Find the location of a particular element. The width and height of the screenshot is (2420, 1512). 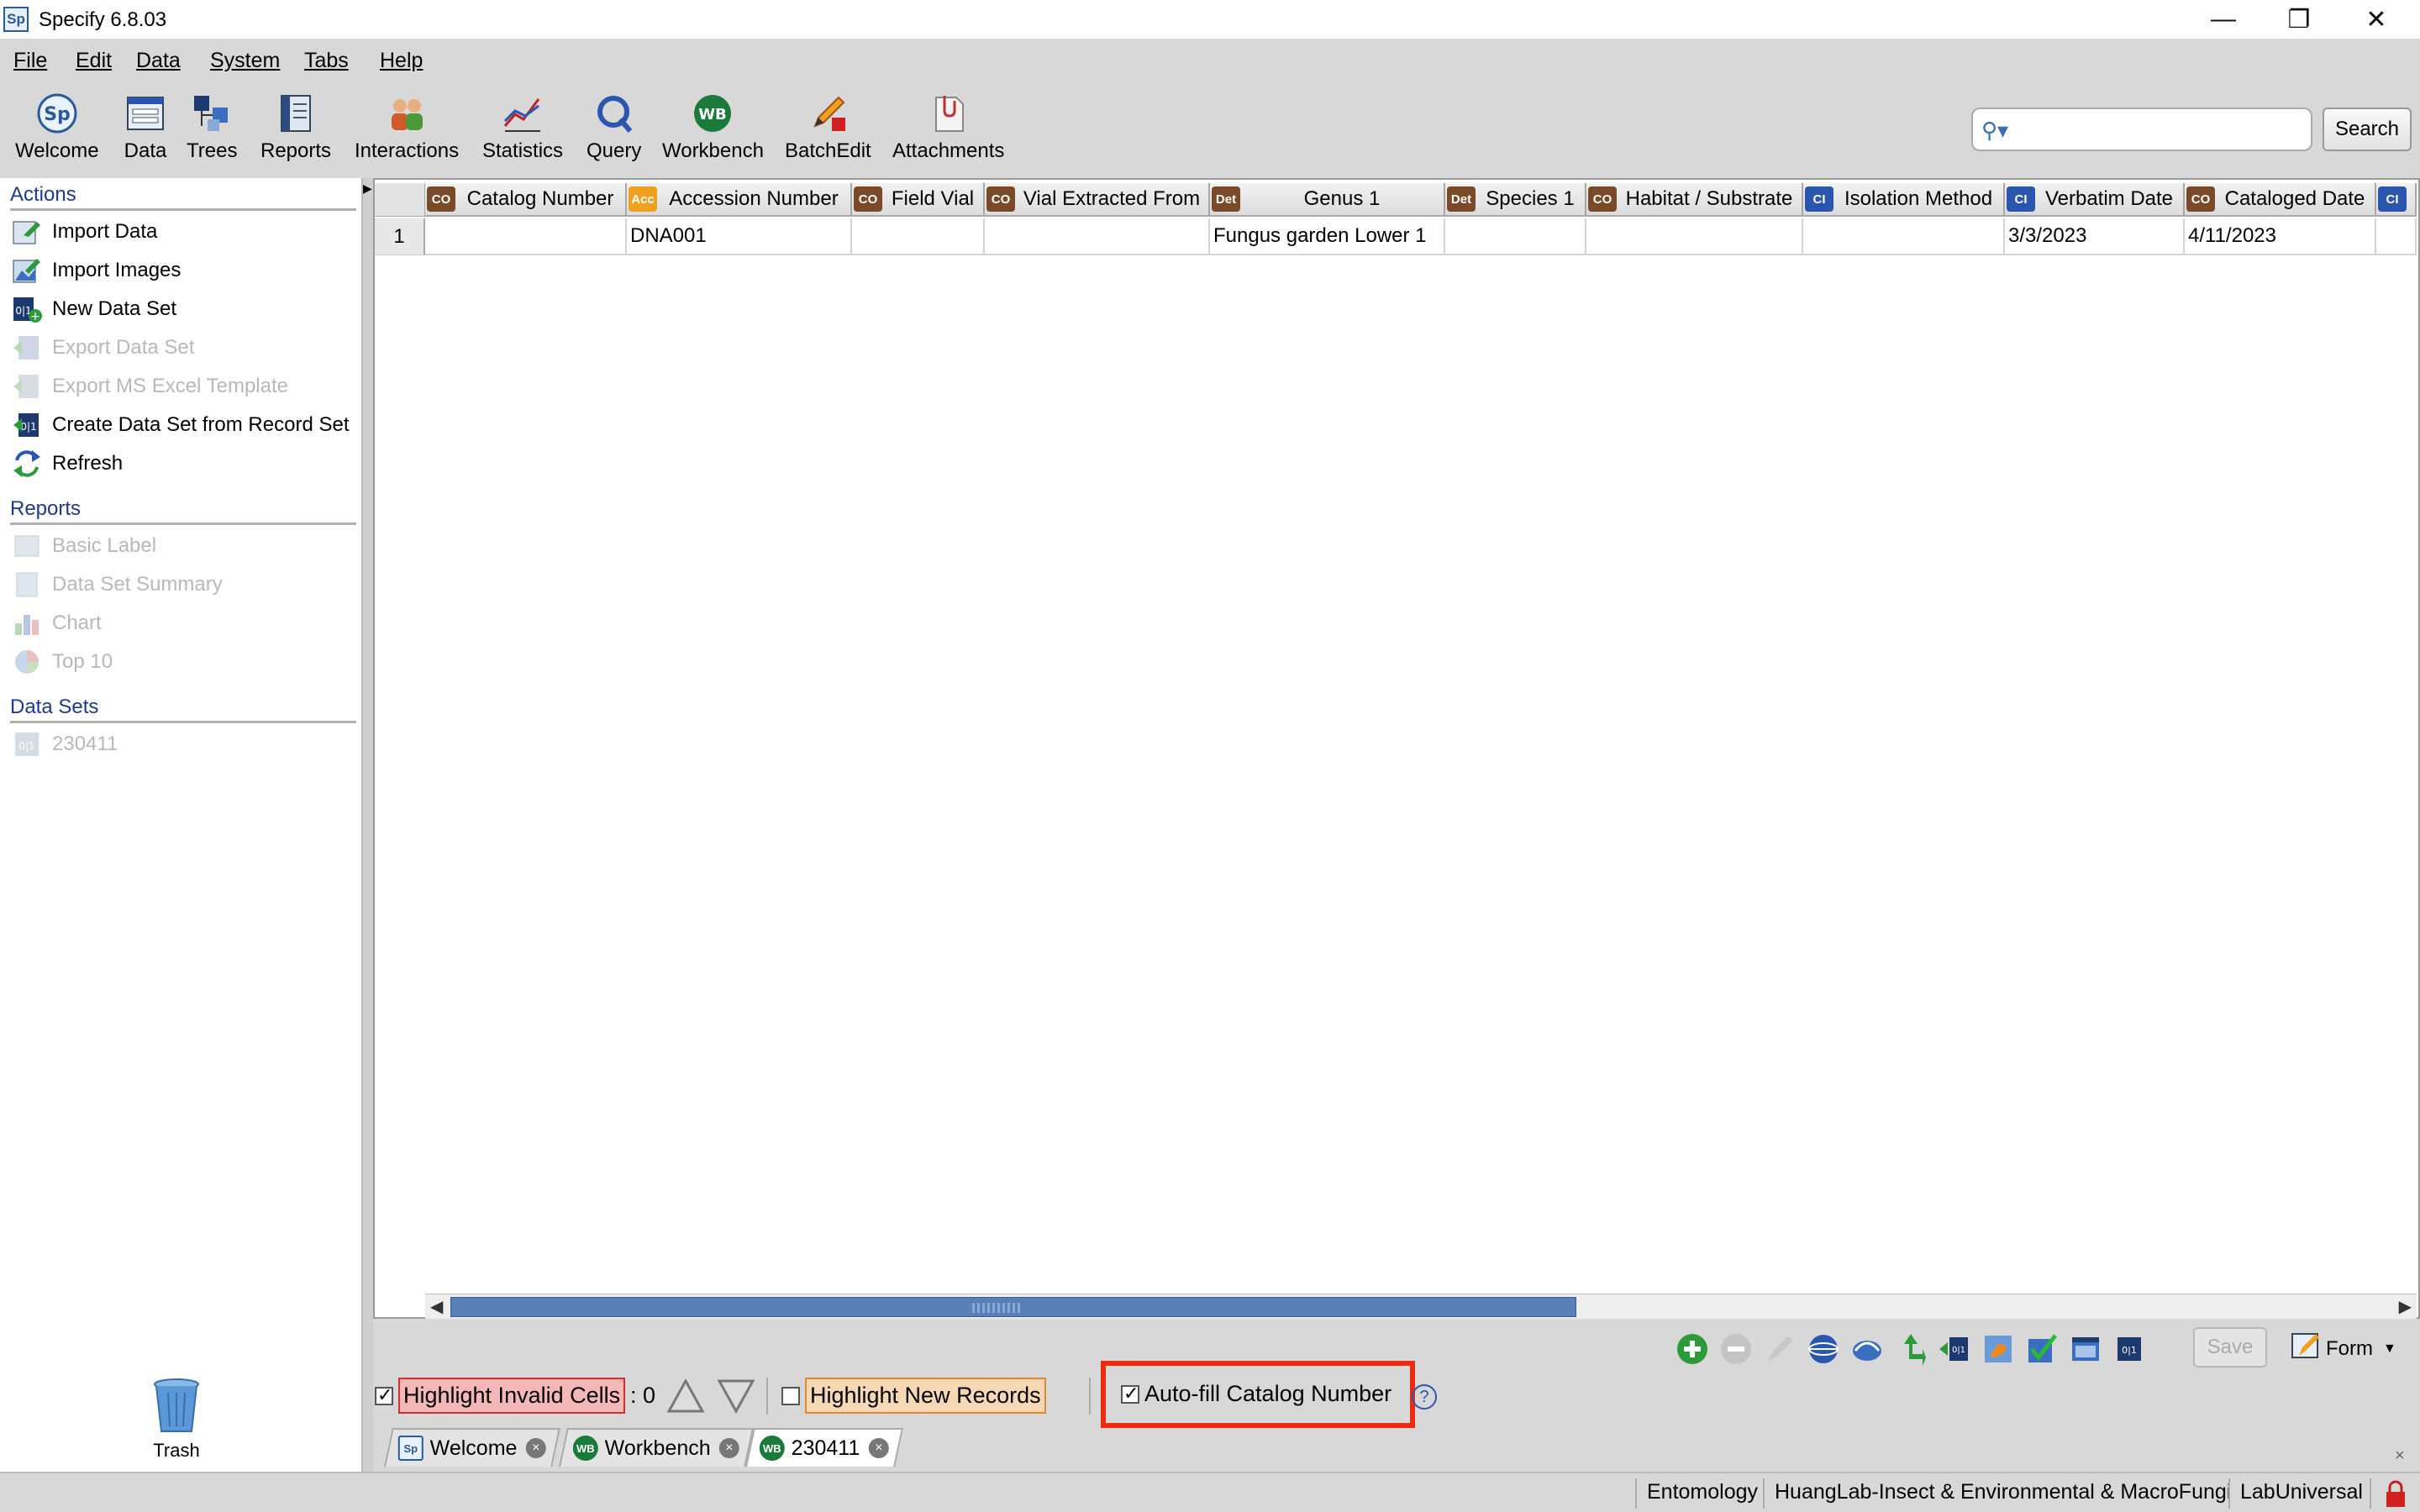

collection-object-badge-icon: CO is located at coordinates (1602, 199).